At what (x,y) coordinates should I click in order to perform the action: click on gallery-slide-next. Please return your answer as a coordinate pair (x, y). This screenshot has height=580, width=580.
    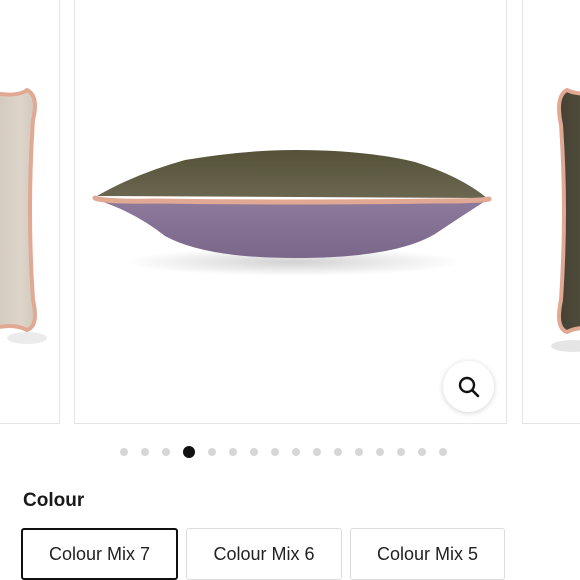
    Looking at the image, I should click on (551, 212).